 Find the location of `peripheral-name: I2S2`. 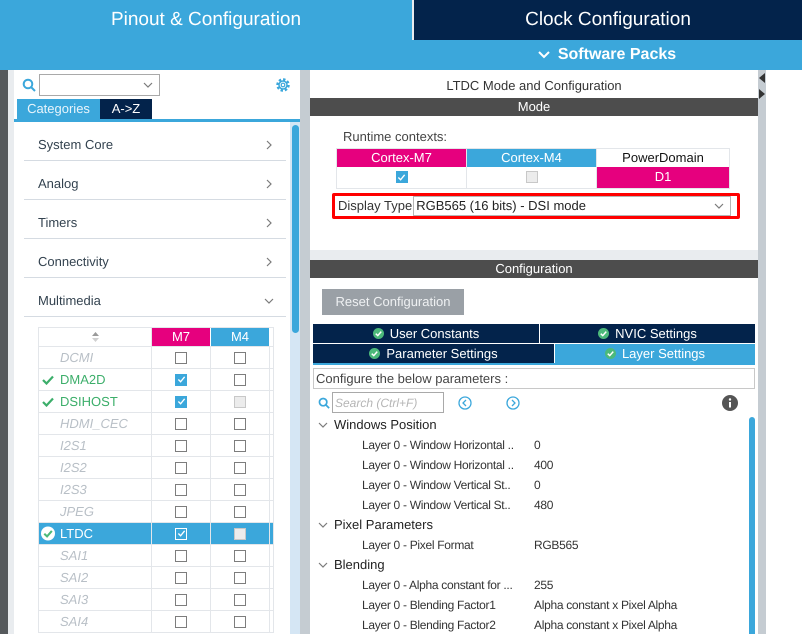

peripheral-name: I2S2 is located at coordinates (73, 467).